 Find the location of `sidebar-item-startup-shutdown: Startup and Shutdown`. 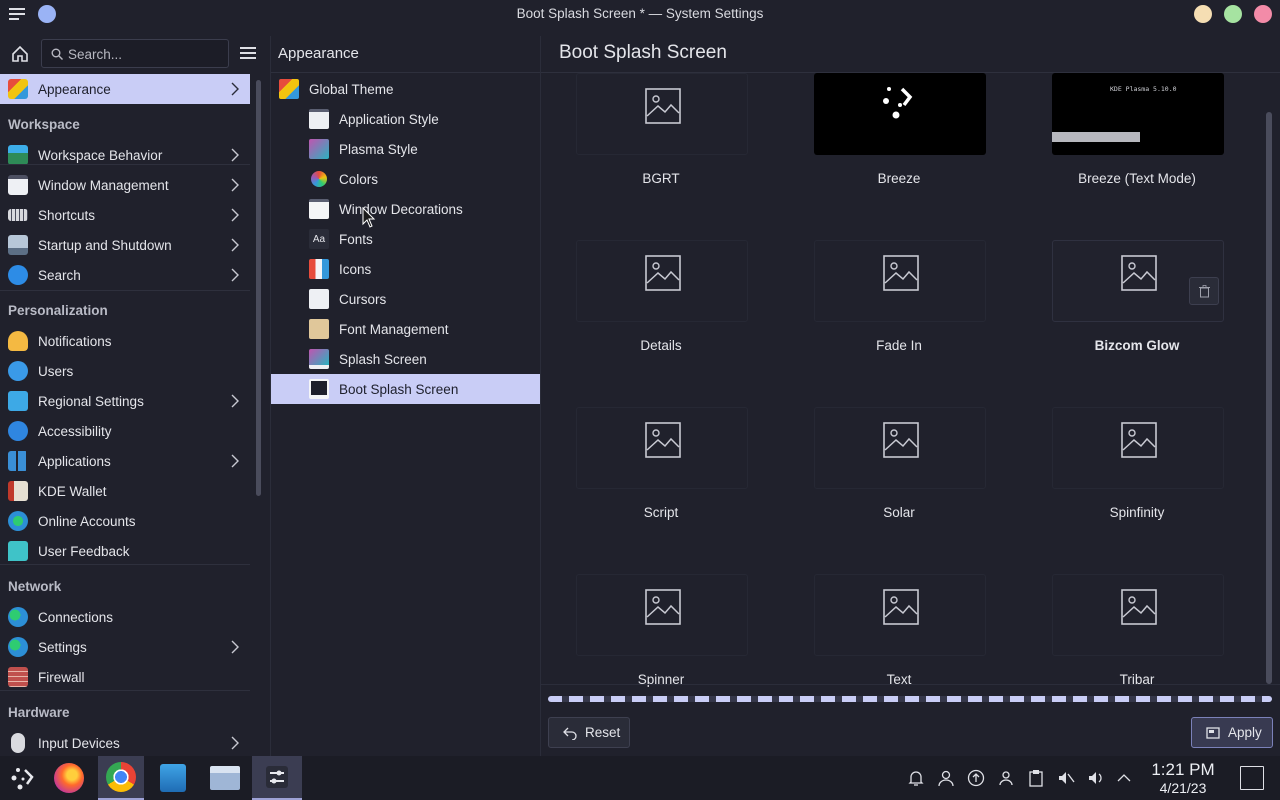

sidebar-item-startup-shutdown: Startup and Shutdown is located at coordinates (125, 245).